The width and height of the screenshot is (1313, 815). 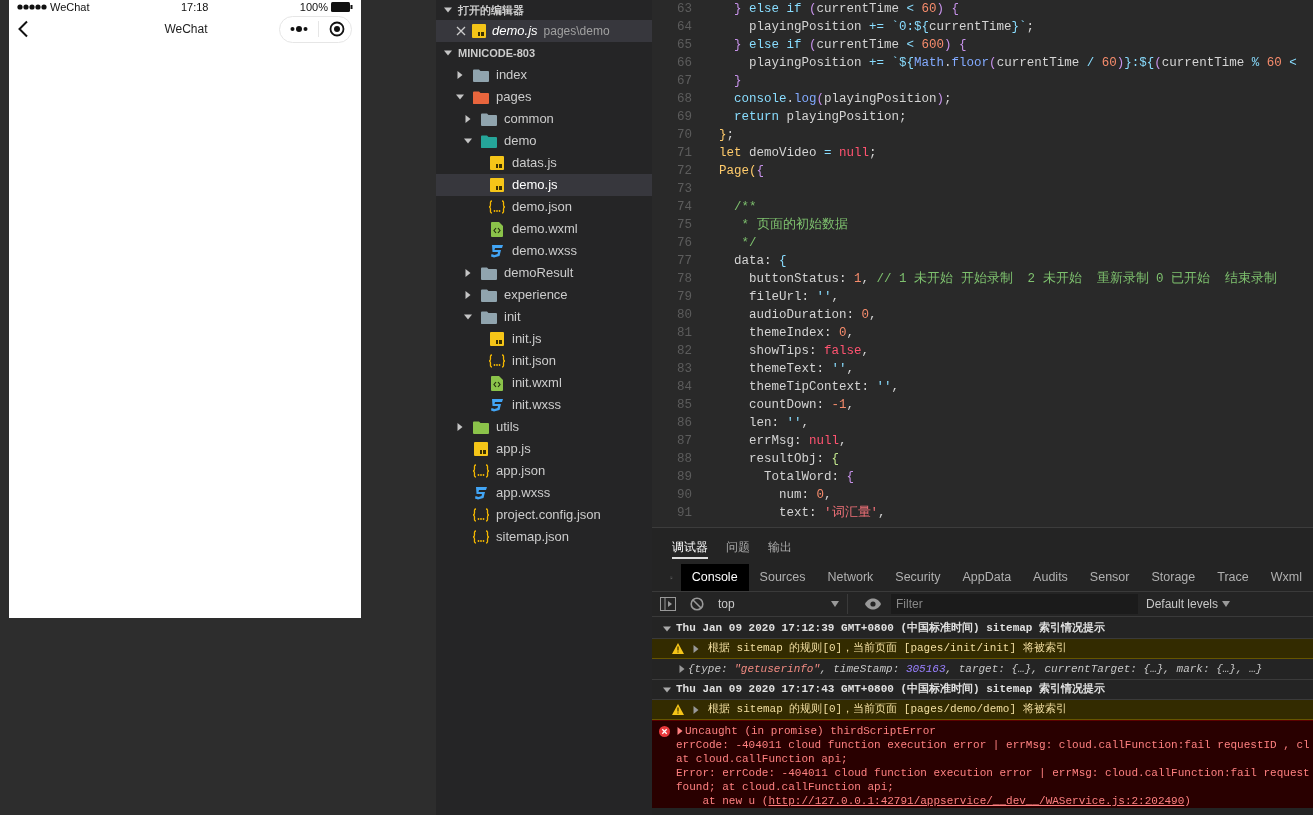 I want to click on folder-icon, so click(x=489, y=273).